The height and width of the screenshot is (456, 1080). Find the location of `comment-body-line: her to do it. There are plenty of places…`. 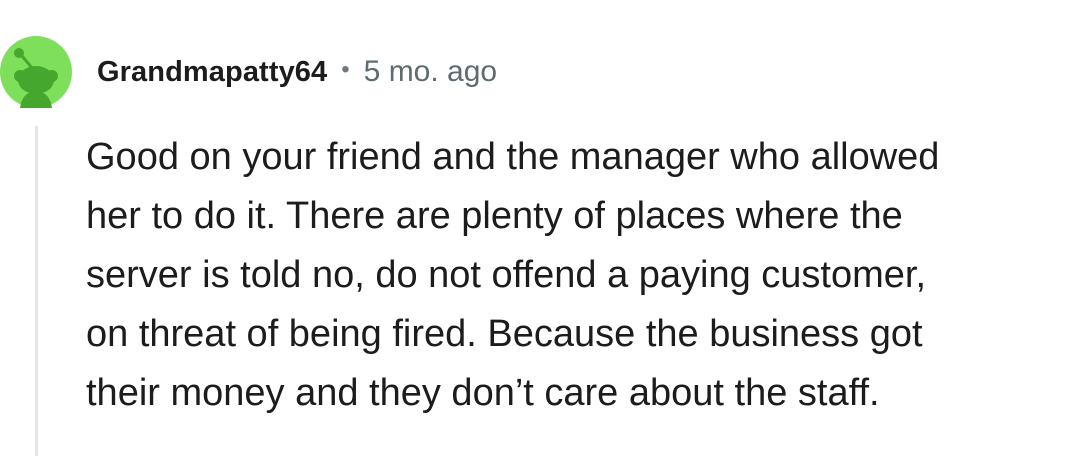

comment-body-line: her to do it. There are plenty of places… is located at coordinates (494, 216).